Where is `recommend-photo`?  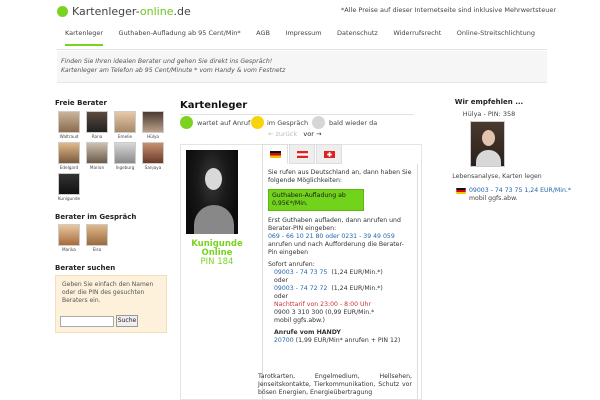 recommend-photo is located at coordinates (487, 144).